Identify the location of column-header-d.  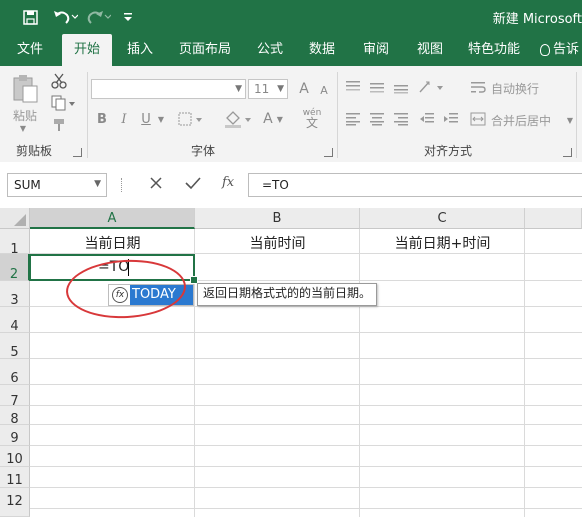
(553, 218).